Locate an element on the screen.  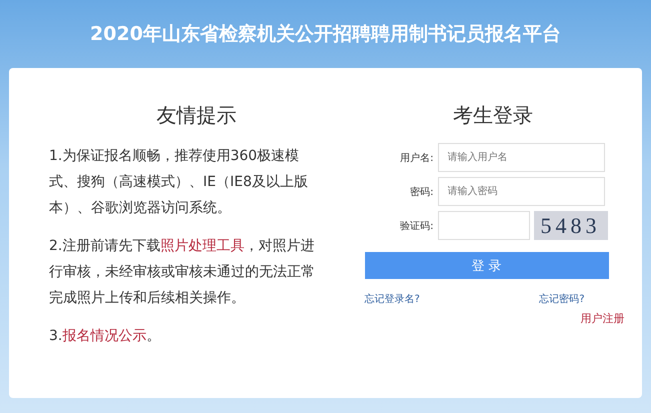
field-label: 用户名: is located at coordinates (416, 158).